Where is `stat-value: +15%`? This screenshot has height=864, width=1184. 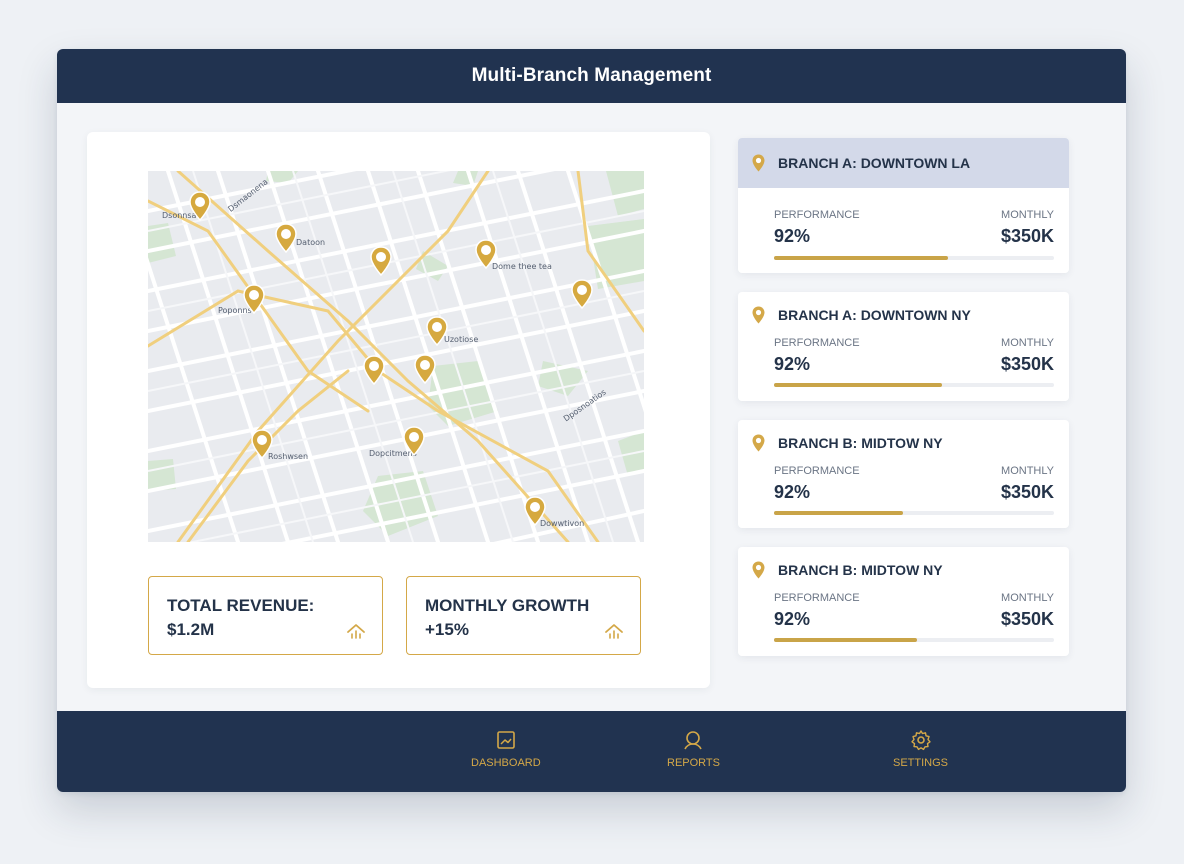
stat-value: +15% is located at coordinates (447, 629).